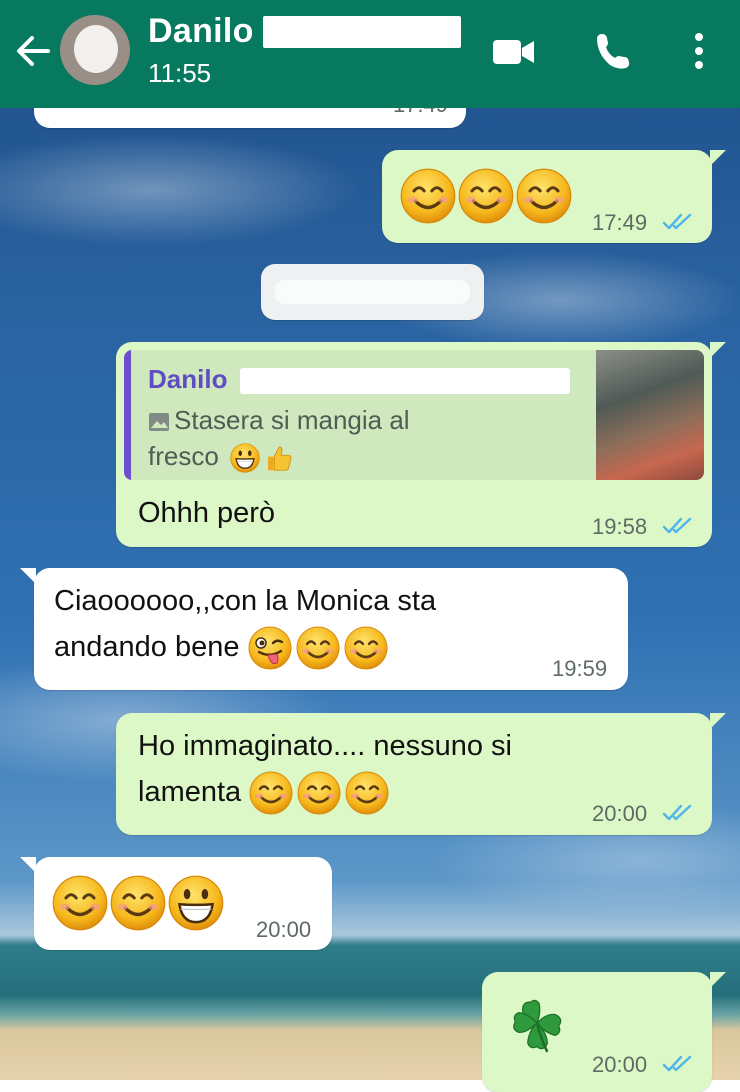  What do you see at coordinates (580, 668) in the screenshot?
I see `message-time: 19:59` at bounding box center [580, 668].